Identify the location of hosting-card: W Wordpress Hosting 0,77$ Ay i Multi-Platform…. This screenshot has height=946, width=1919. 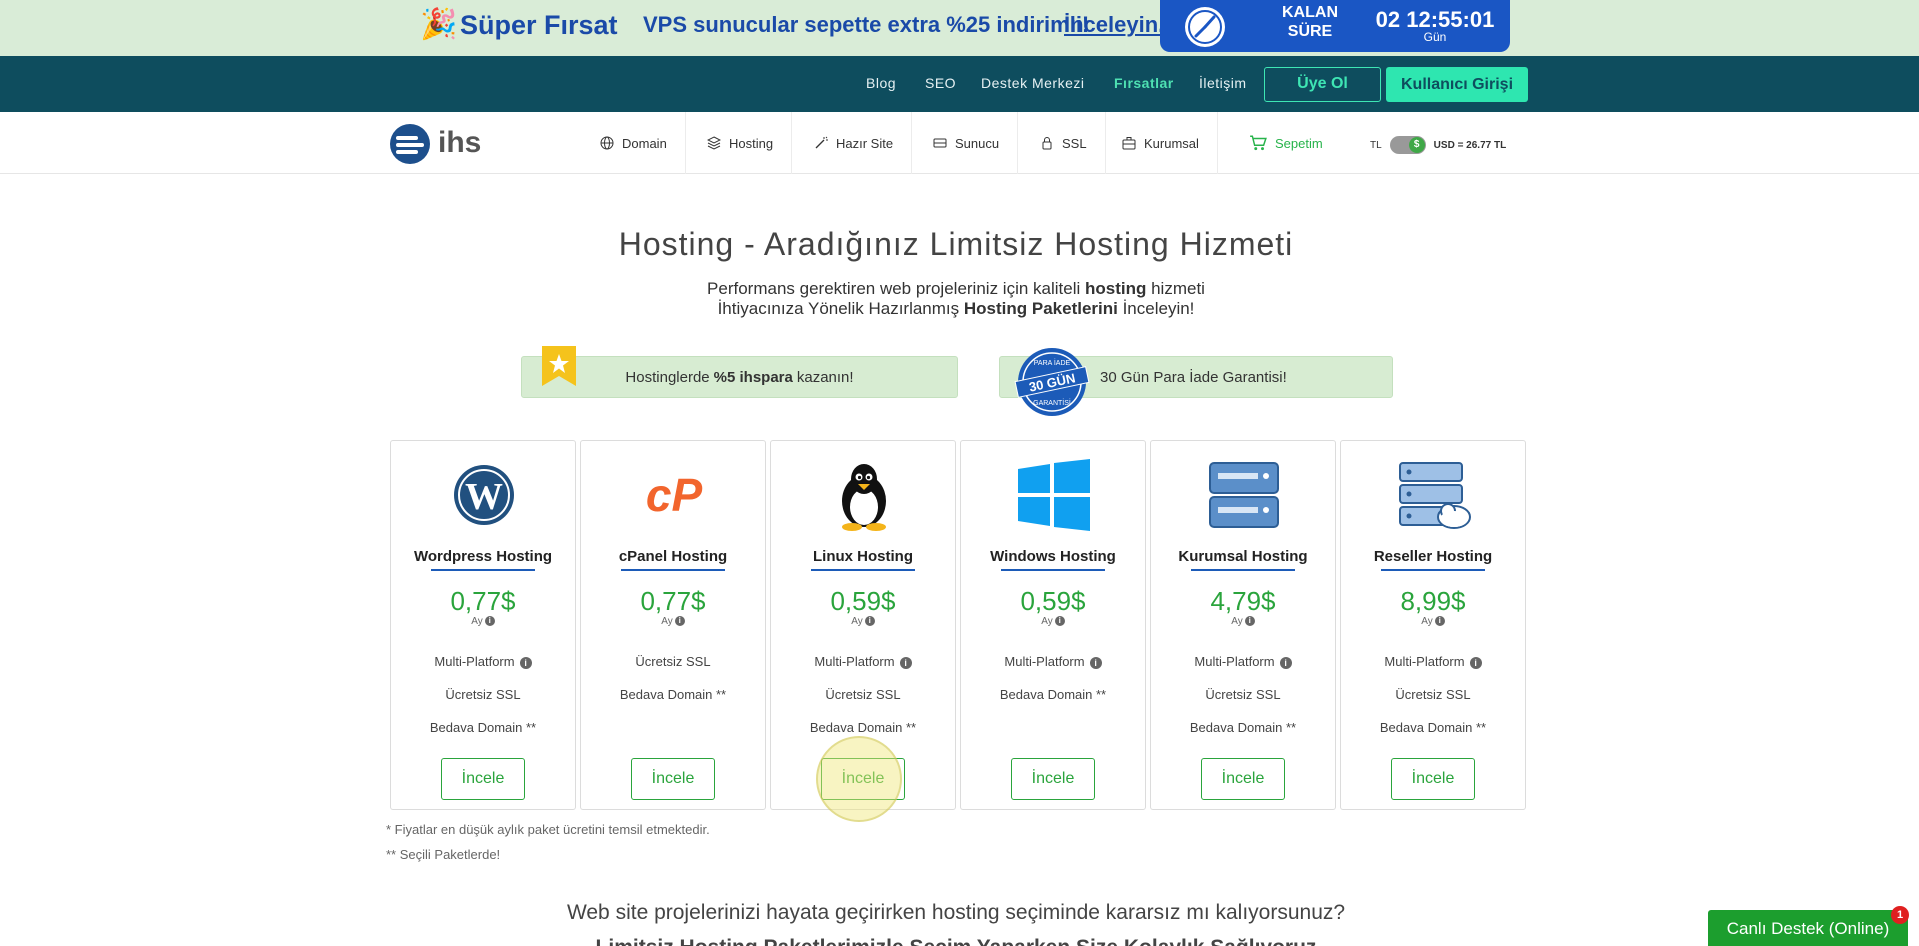
(483, 625).